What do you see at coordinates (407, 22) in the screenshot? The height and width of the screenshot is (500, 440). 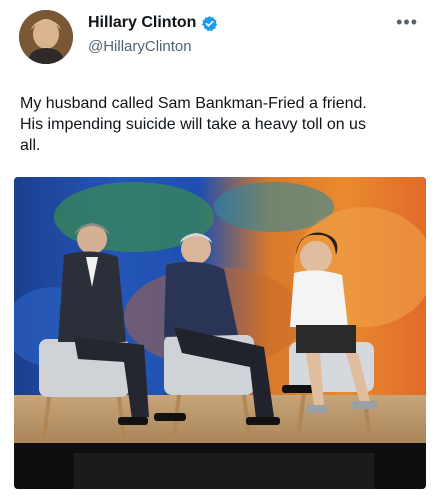 I see `more-options-icon: •••` at bounding box center [407, 22].